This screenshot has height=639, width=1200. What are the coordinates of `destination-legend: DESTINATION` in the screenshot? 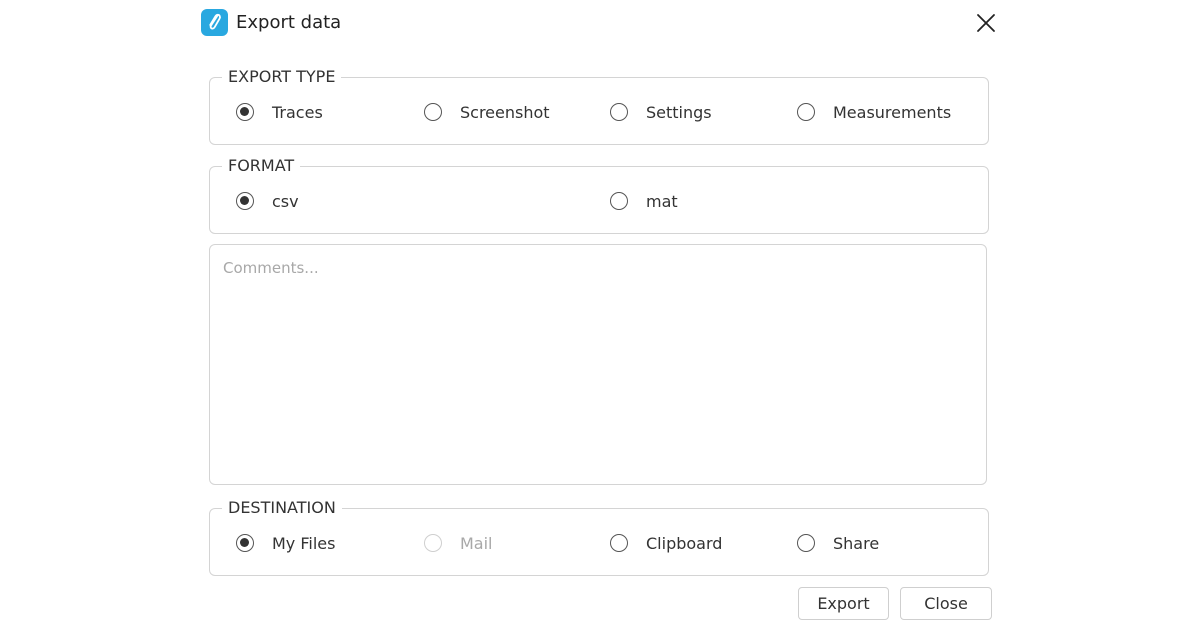 It's located at (282, 508).